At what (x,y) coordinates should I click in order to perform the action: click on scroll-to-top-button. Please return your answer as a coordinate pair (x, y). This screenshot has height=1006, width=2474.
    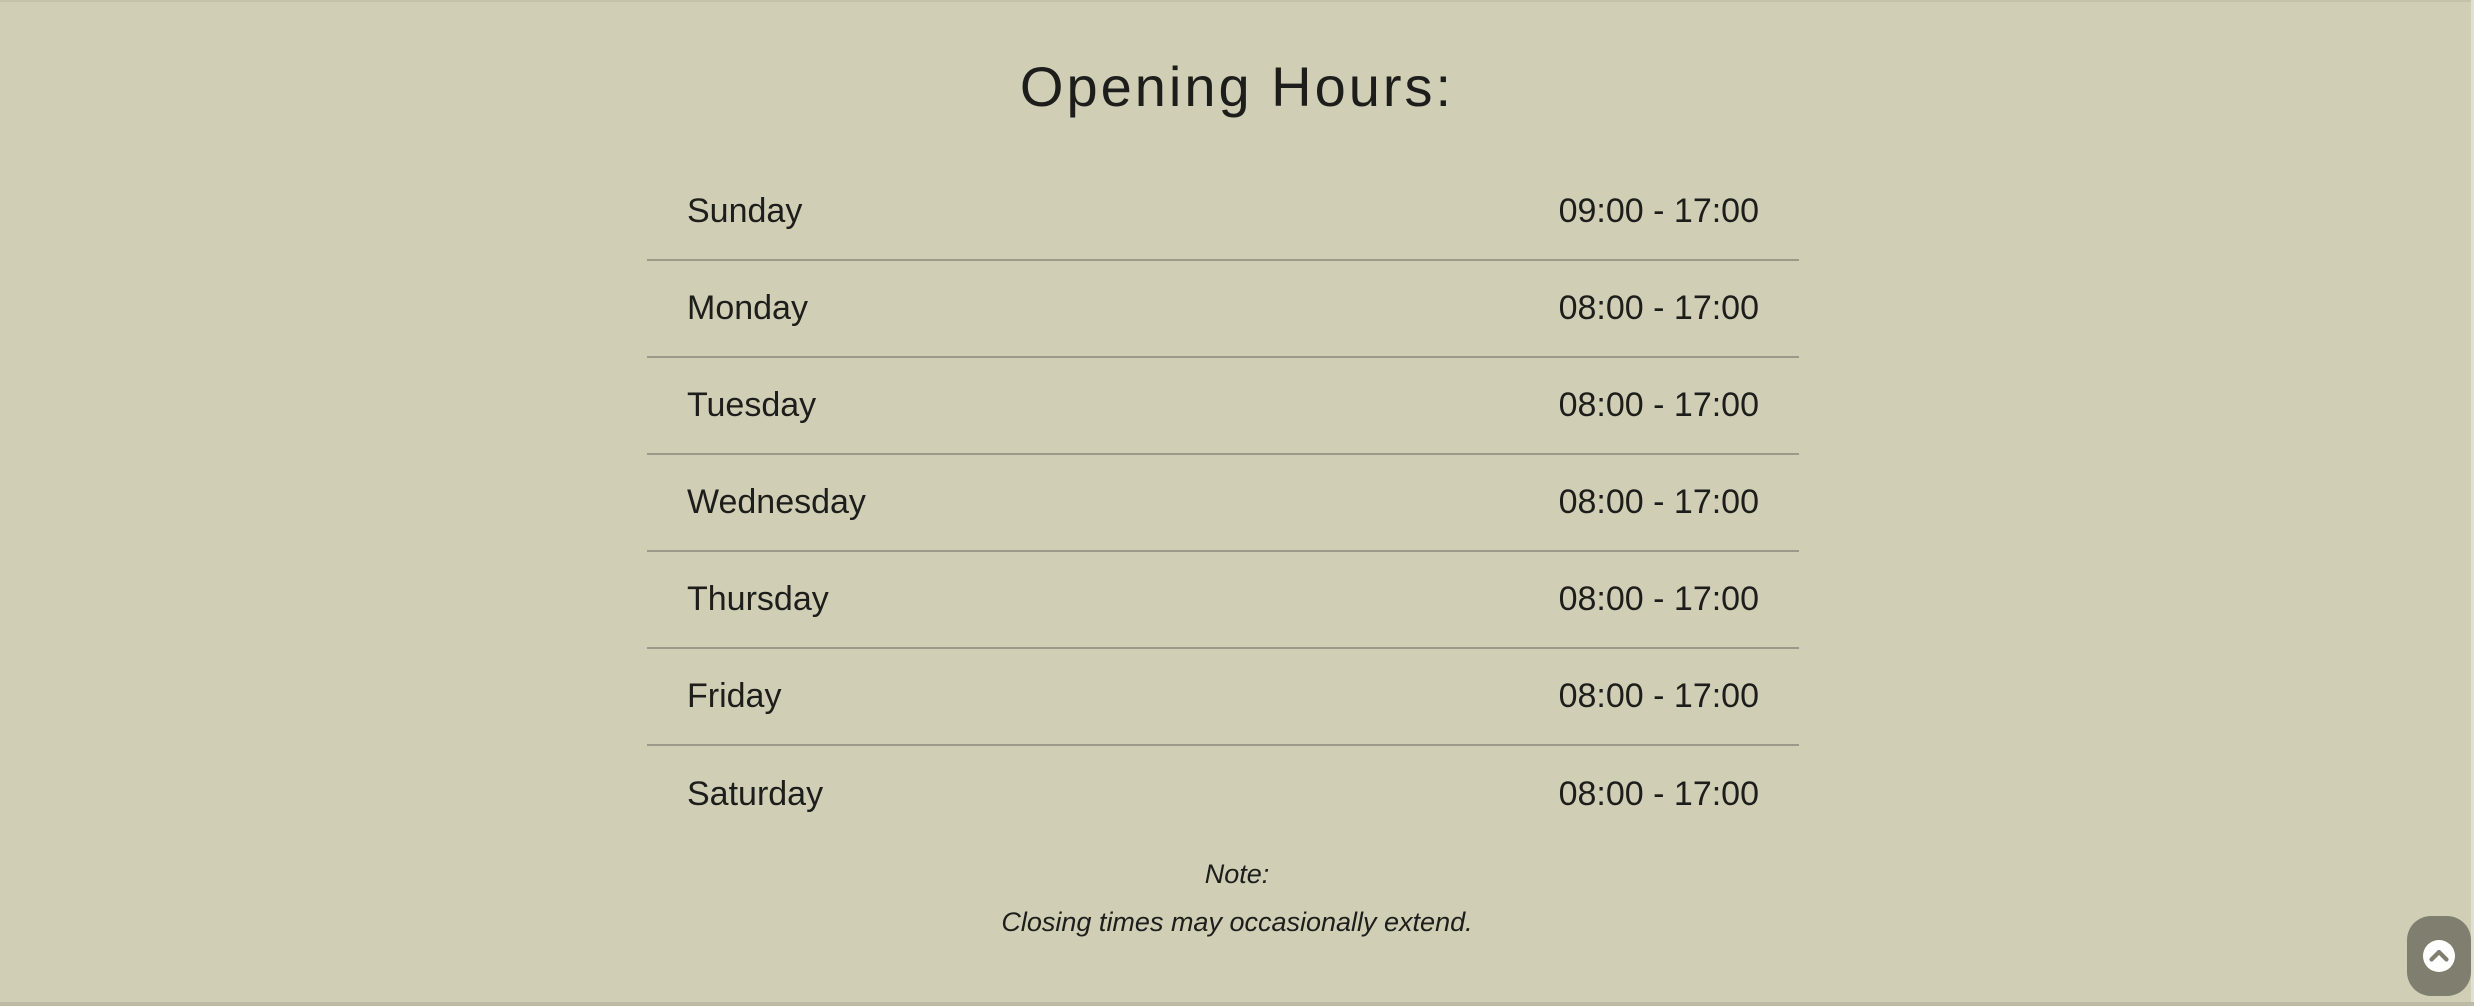
    Looking at the image, I should click on (2439, 956).